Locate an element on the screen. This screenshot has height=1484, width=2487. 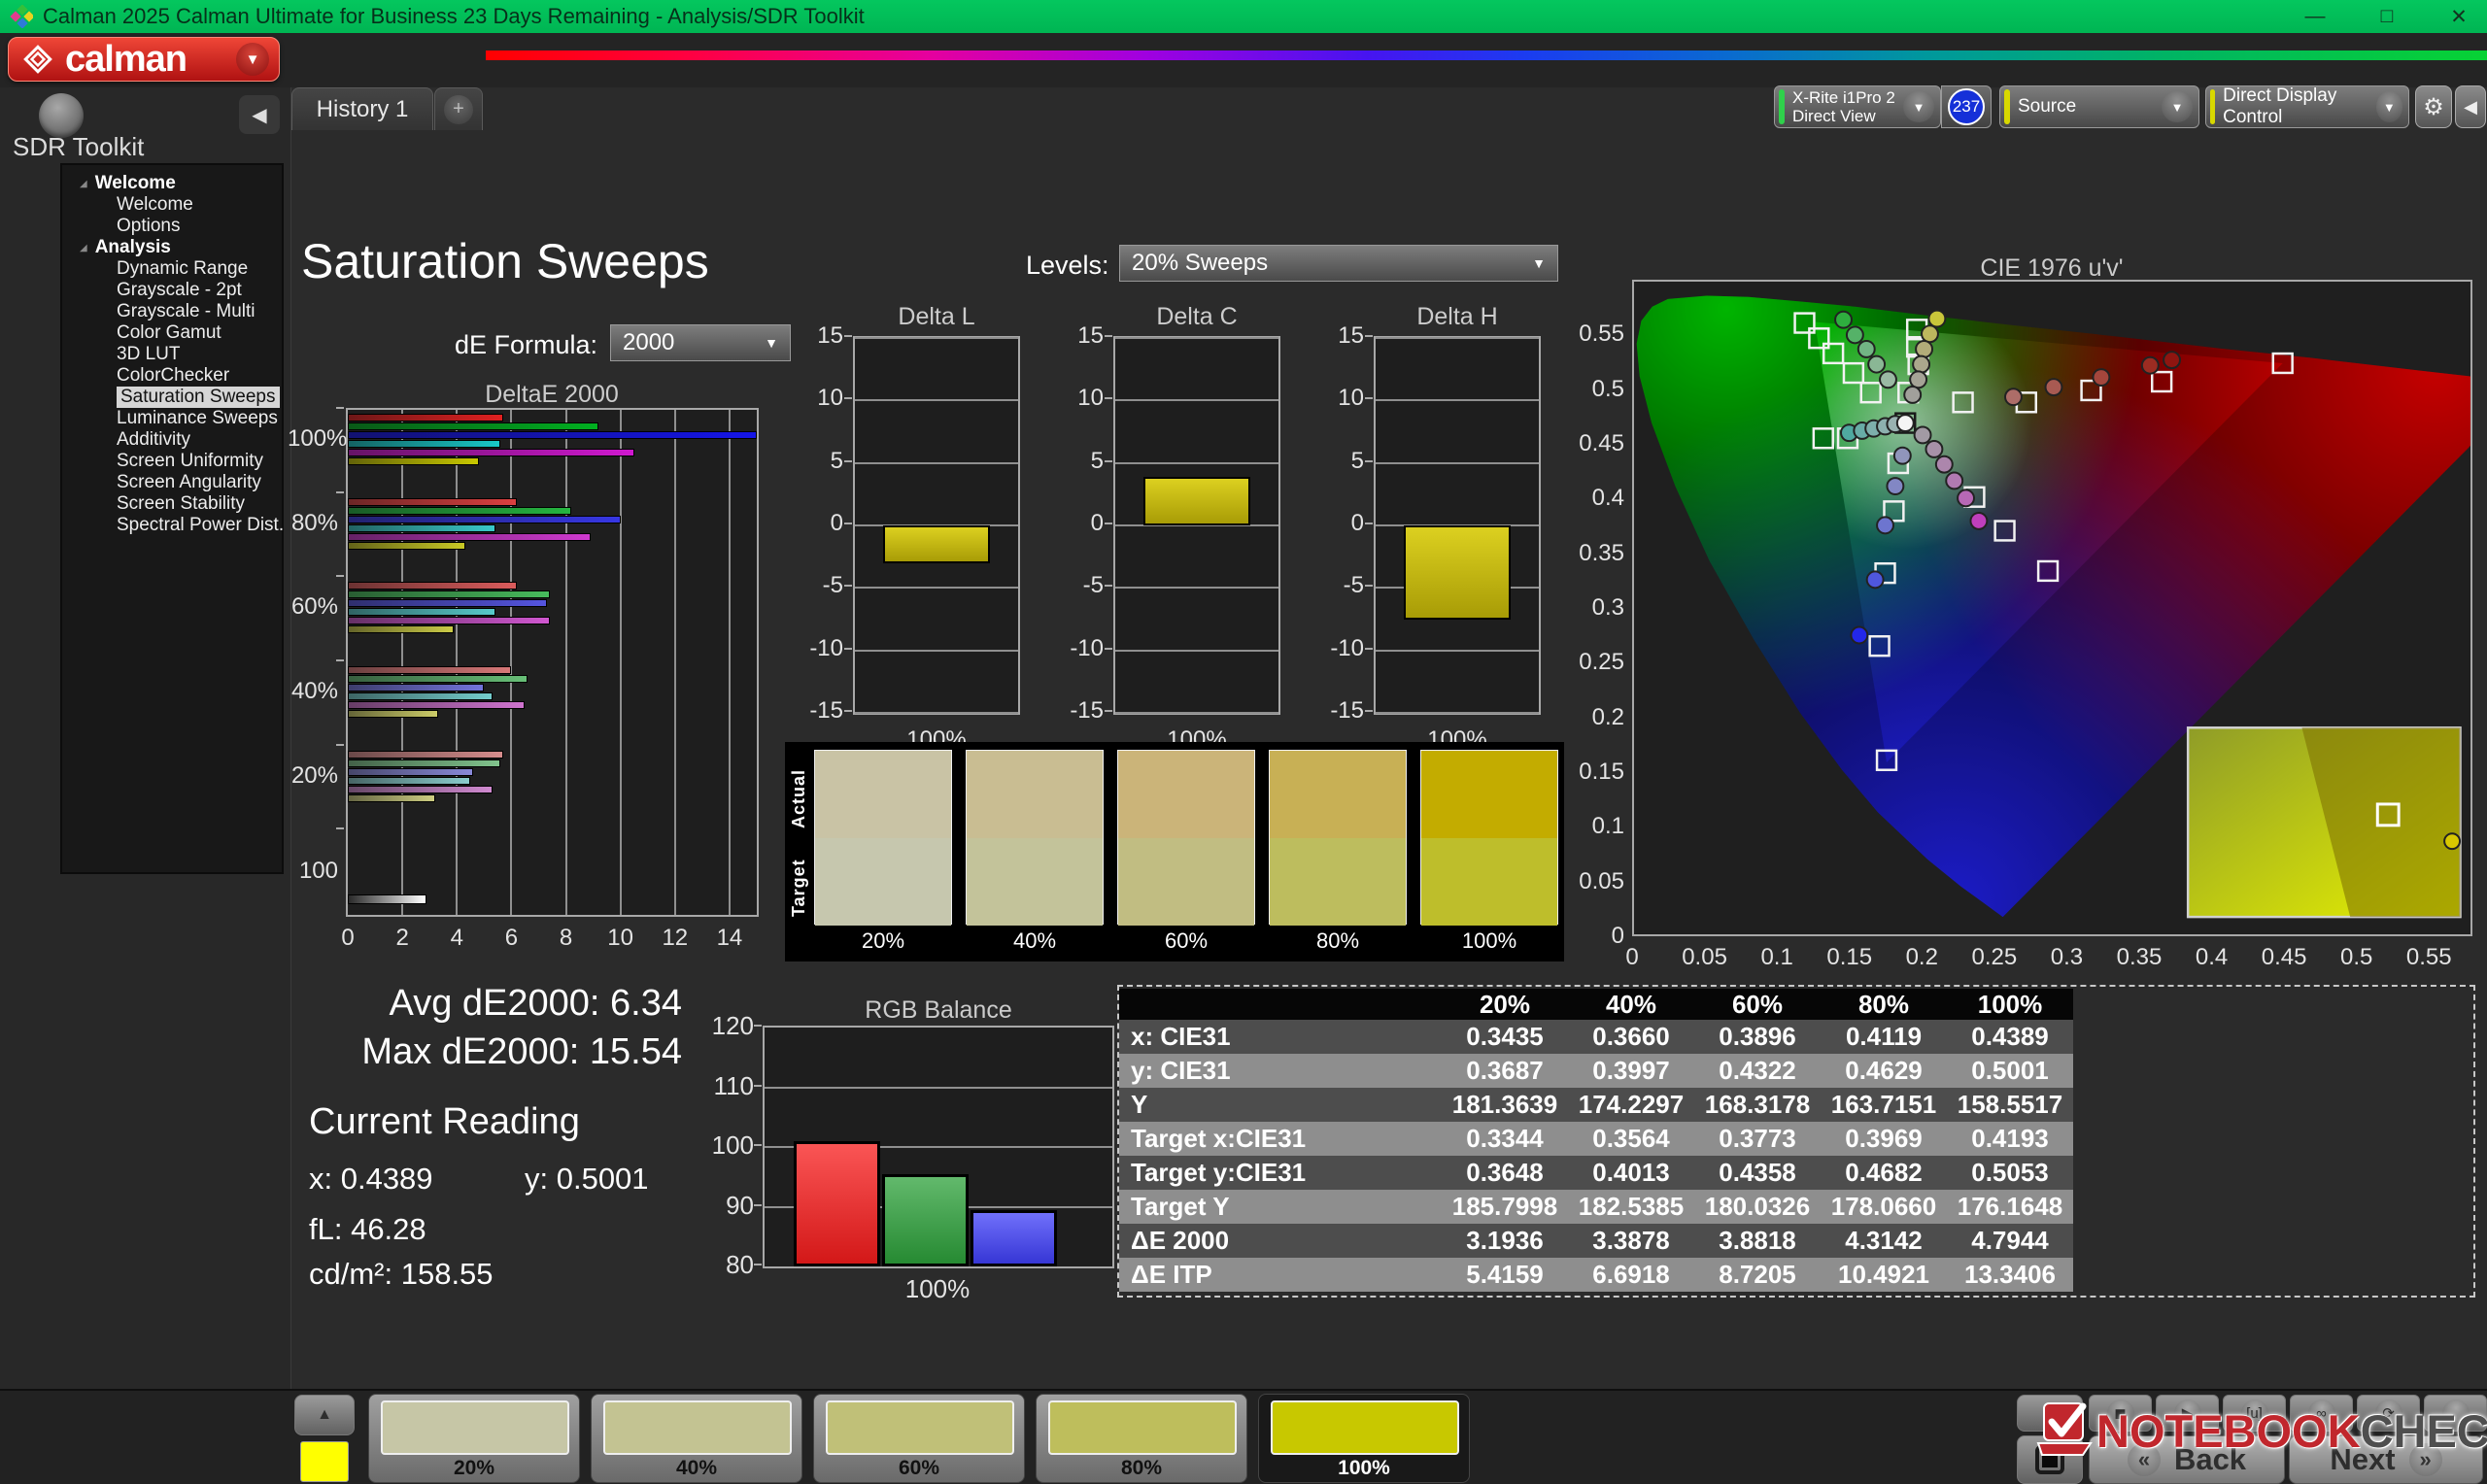
tree-group: ◢ Welcome is located at coordinates (172, 183).